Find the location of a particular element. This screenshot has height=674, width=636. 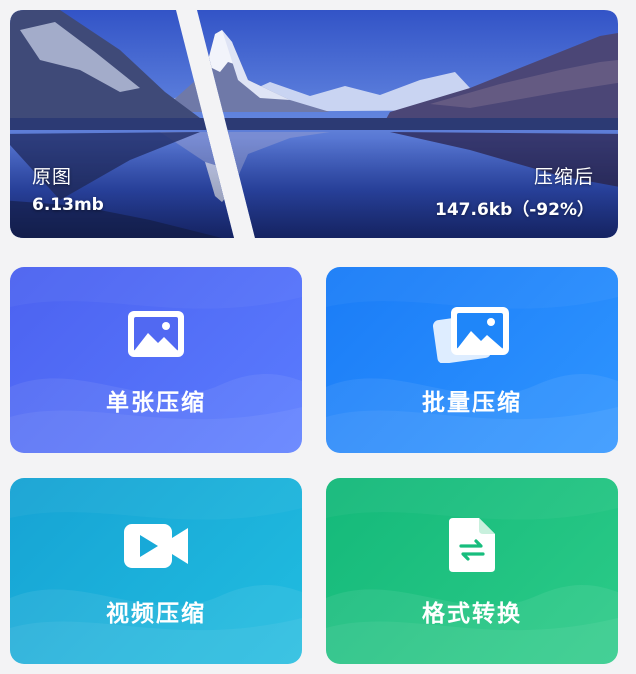

compressed-caption: 压缩后 147.6kb（-92%） is located at coordinates (514, 191).